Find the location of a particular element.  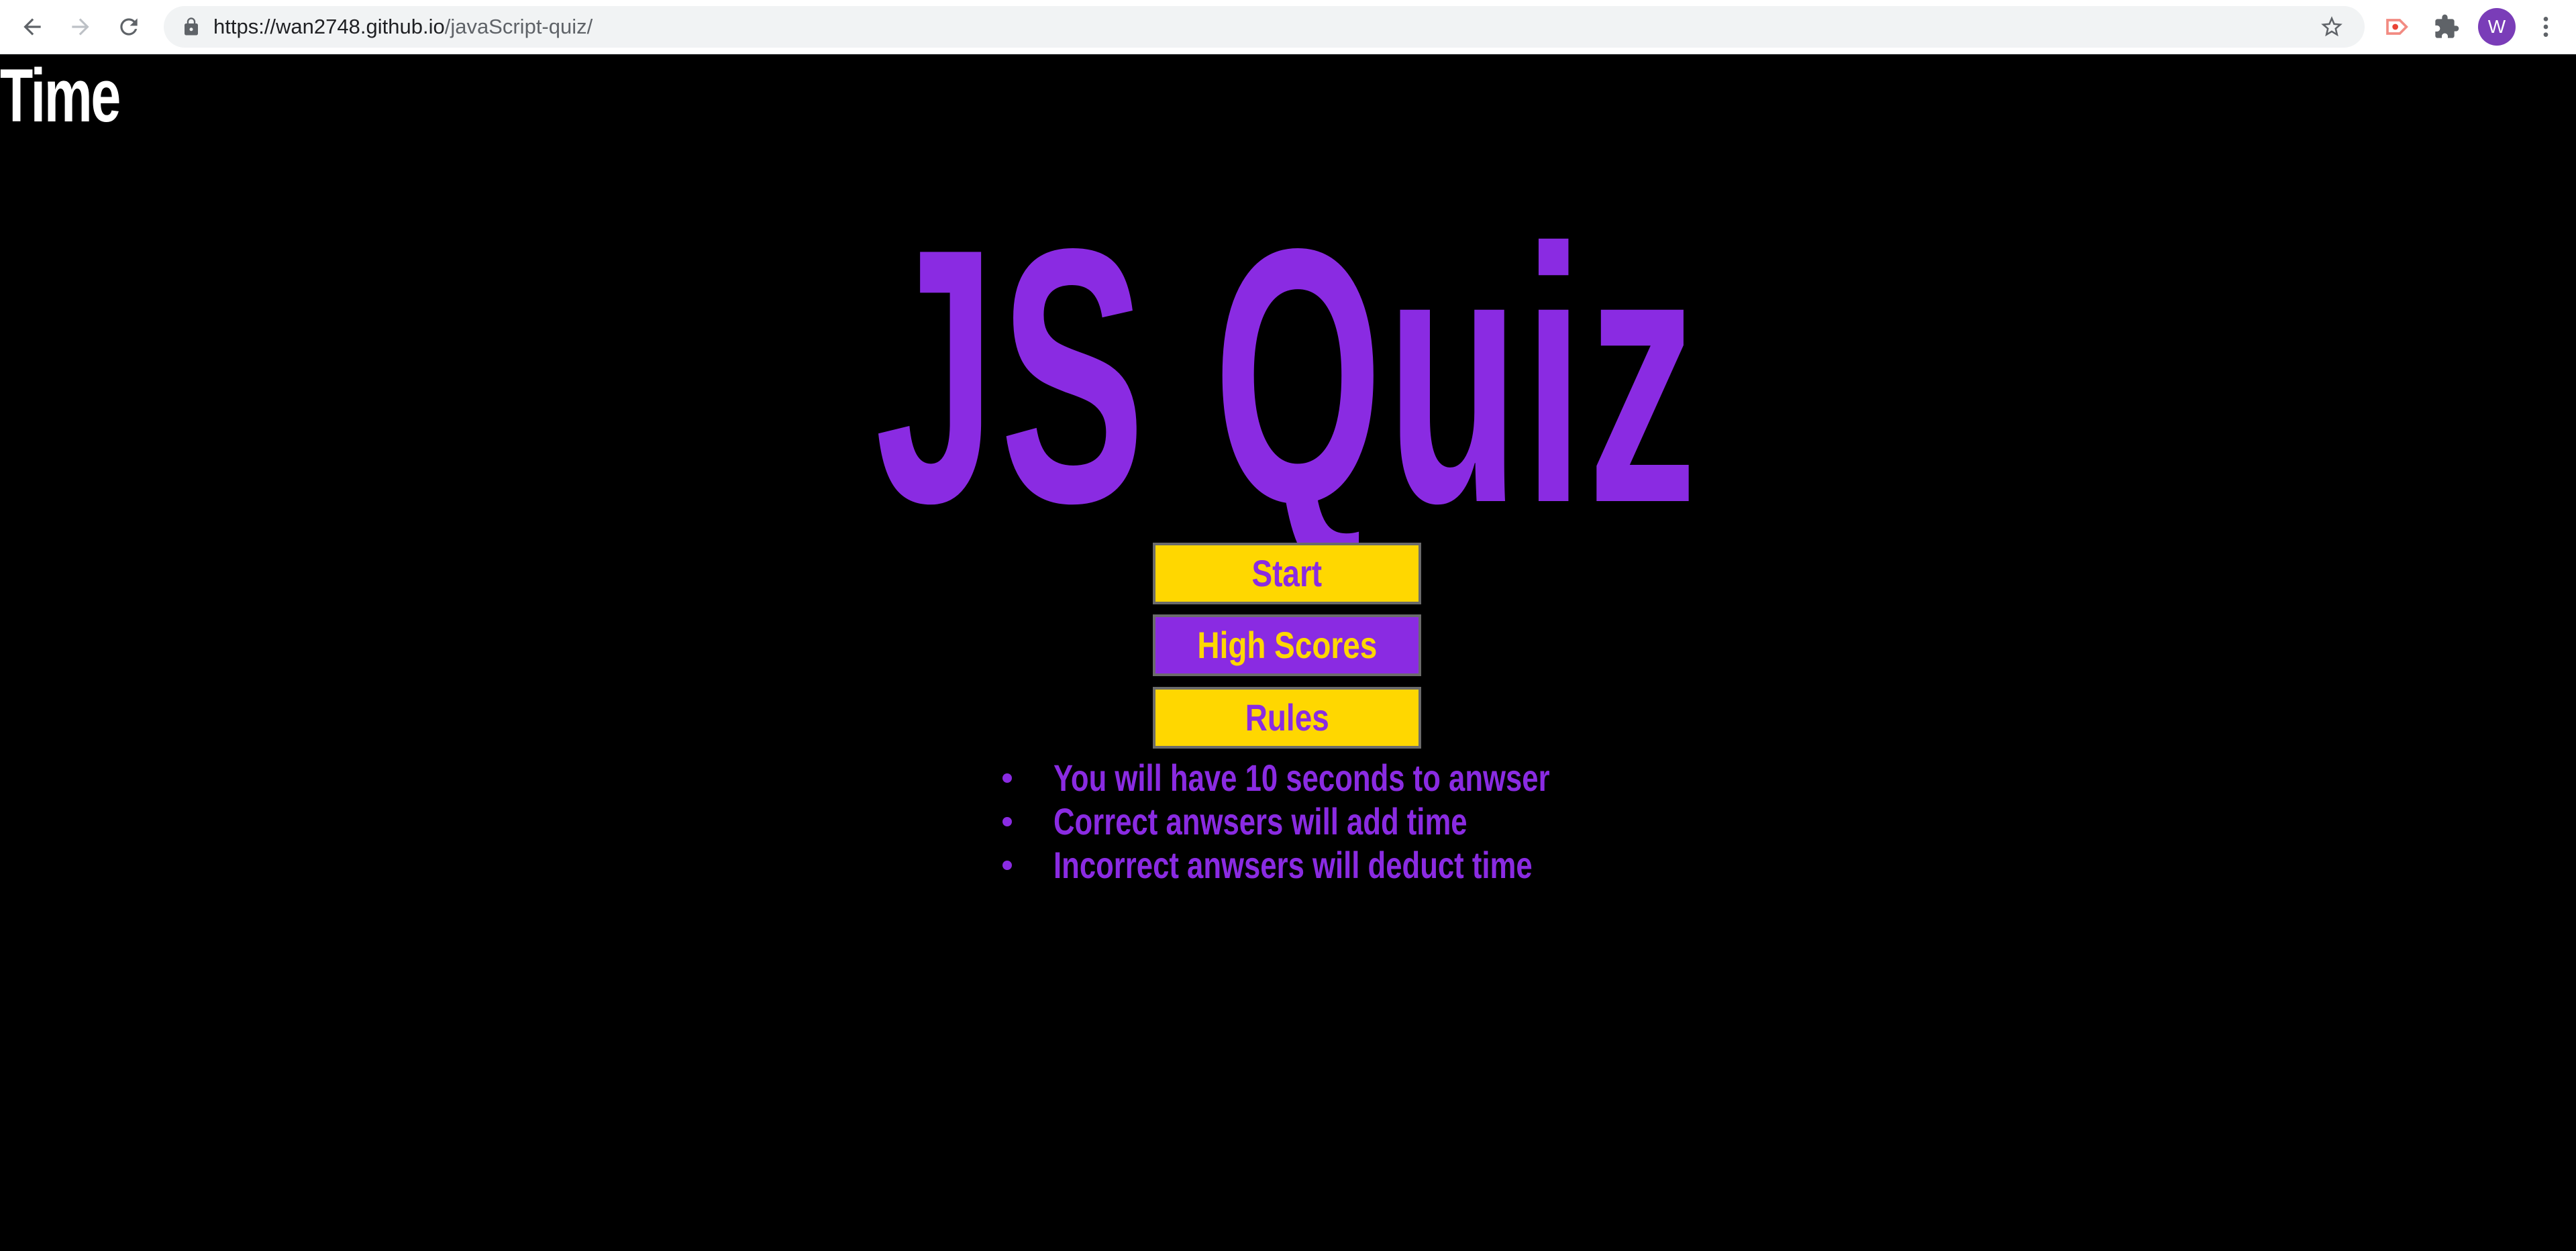

browser-menu-button is located at coordinates (2546, 27).